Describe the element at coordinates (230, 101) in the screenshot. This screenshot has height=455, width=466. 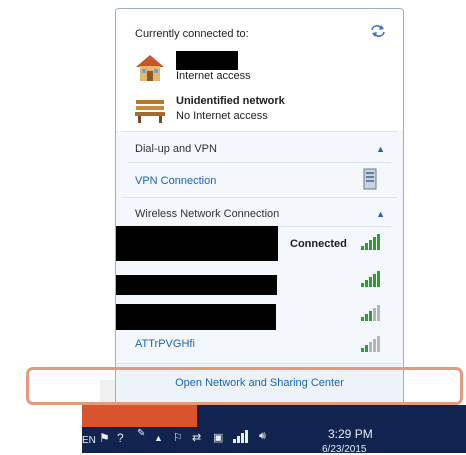
I see `network-name: Unidentified network` at that location.